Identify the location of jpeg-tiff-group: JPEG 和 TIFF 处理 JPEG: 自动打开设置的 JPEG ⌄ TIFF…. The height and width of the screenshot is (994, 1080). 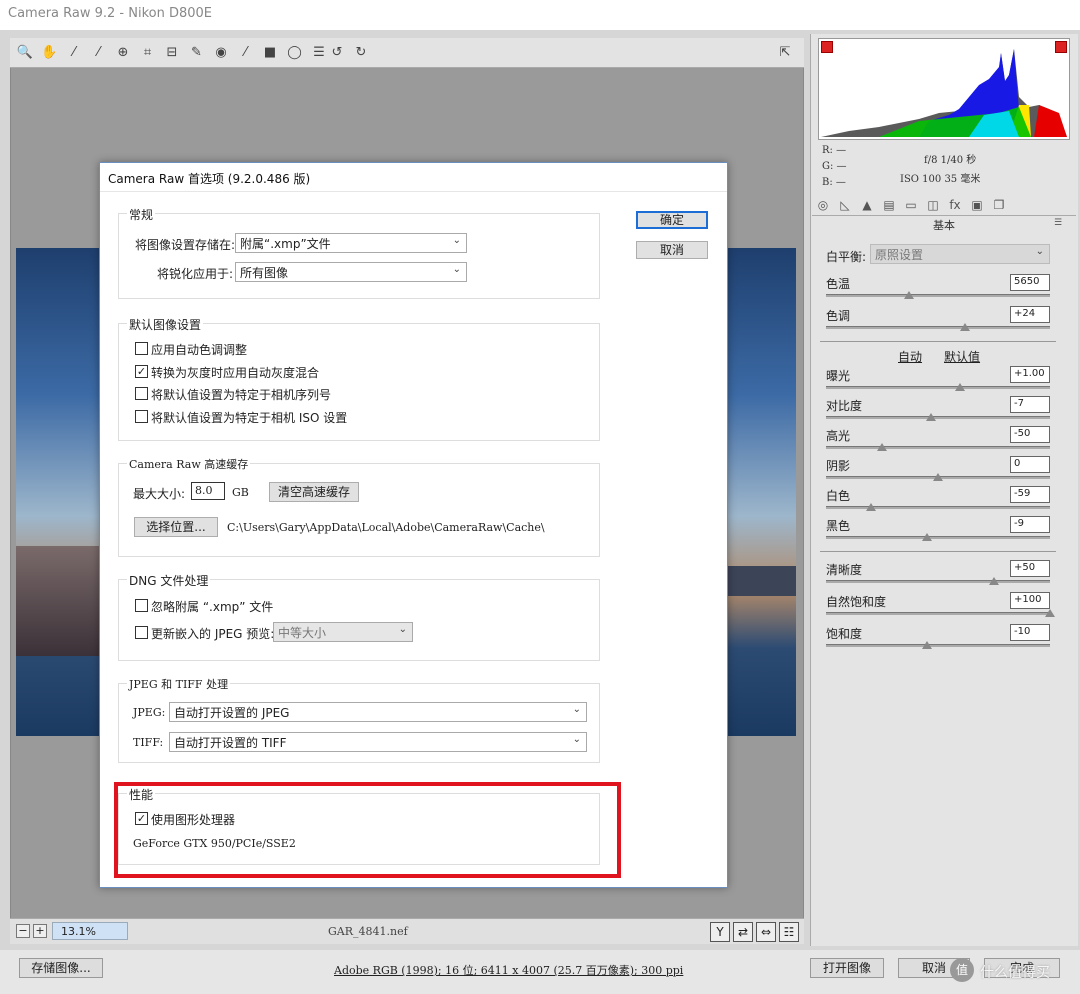
(359, 719).